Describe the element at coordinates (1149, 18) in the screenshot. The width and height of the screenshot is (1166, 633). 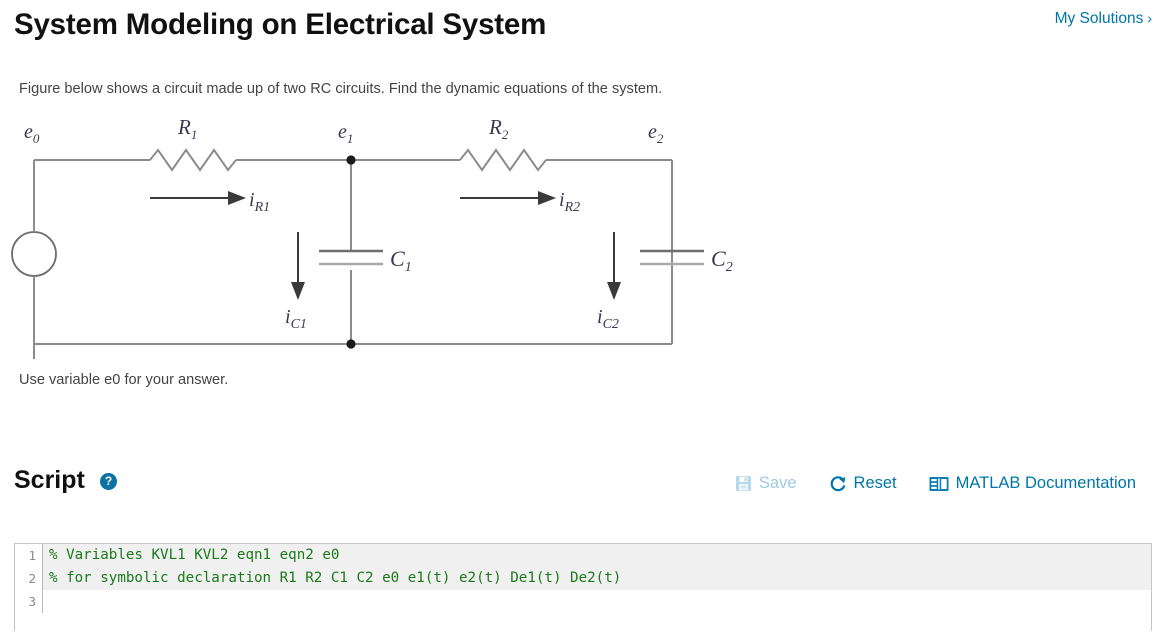
I see `chevron-right-icon: ›` at that location.